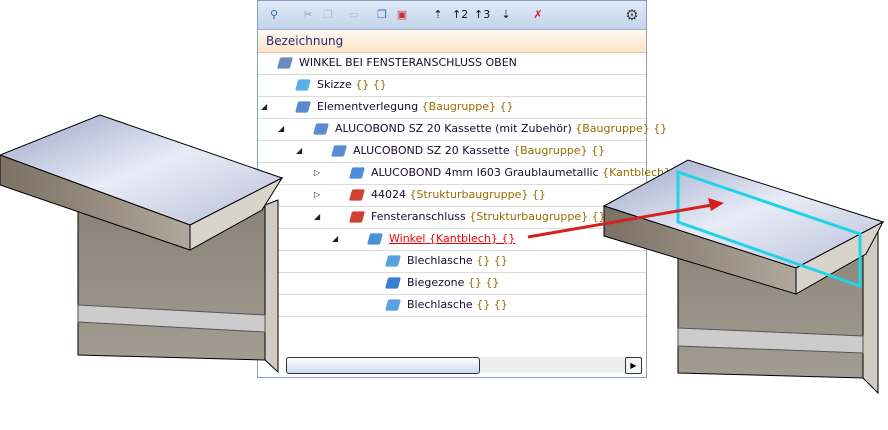 This screenshot has width=888, height=430. What do you see at coordinates (453, 128) in the screenshot?
I see `node-name: ALUCOBOND SZ 20 Kassette (mit Zubehör)` at bounding box center [453, 128].